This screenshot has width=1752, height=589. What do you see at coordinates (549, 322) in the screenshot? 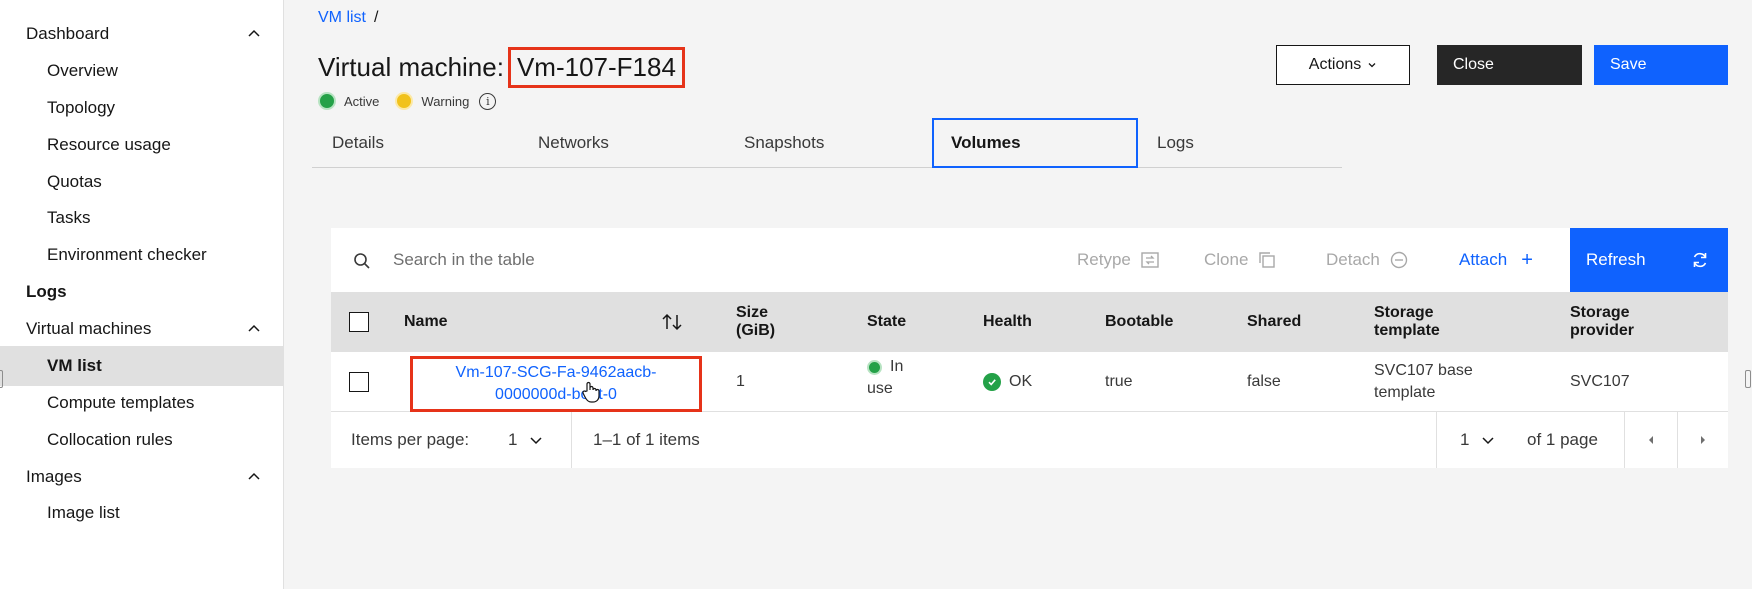
I see `column-header-name: Name` at bounding box center [549, 322].